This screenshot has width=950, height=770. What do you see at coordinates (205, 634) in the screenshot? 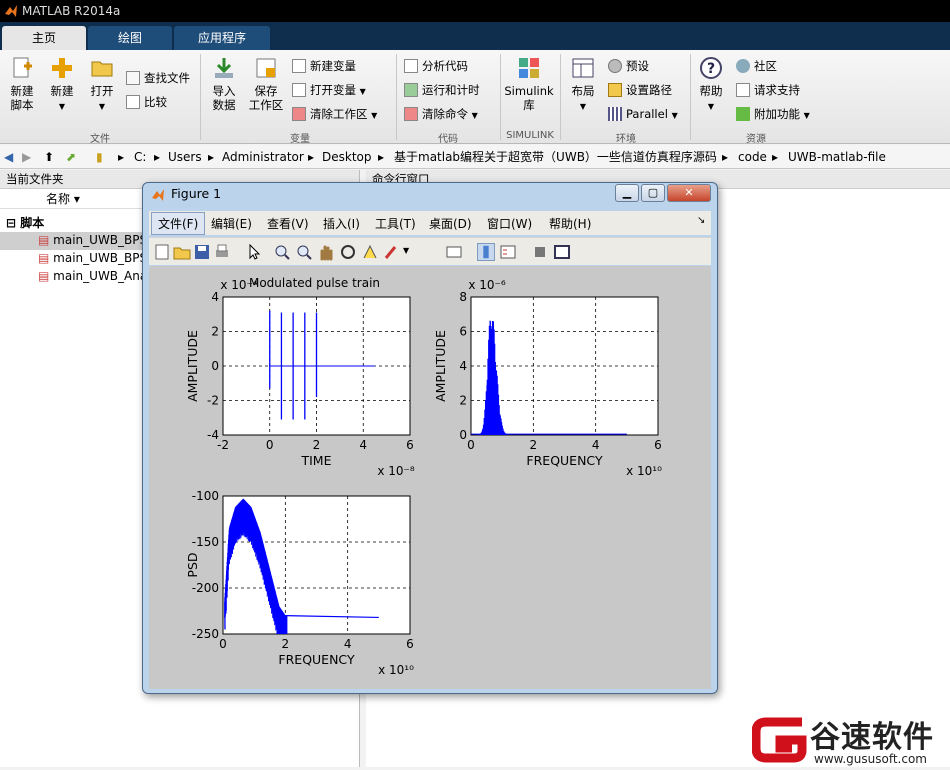
I see `y-tick-label: -250` at bounding box center [205, 634].